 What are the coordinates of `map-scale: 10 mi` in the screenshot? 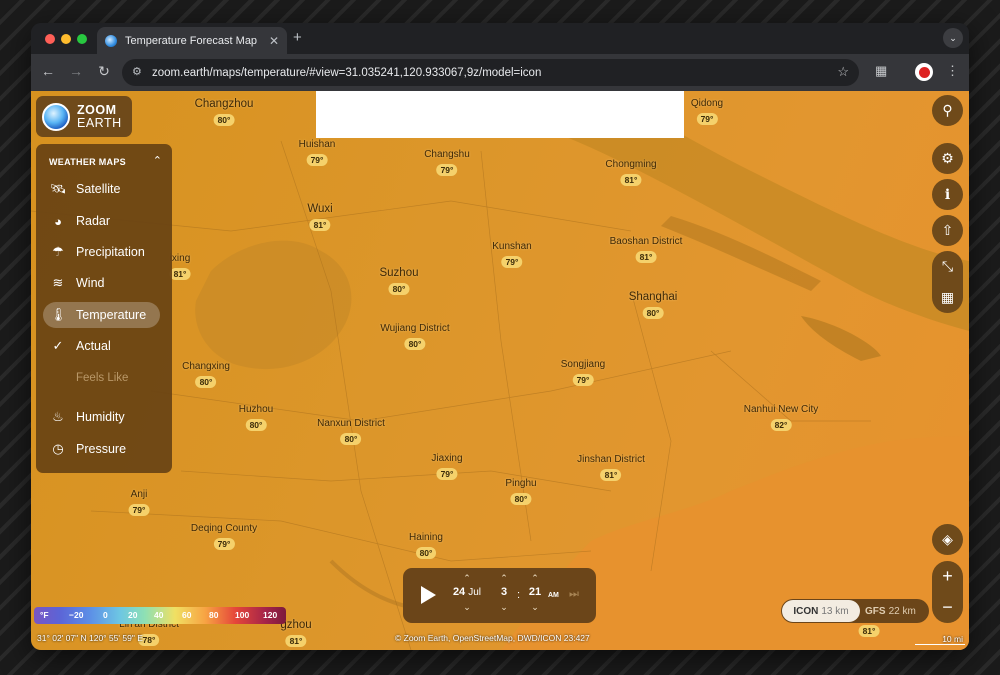 It's located at (940, 639).